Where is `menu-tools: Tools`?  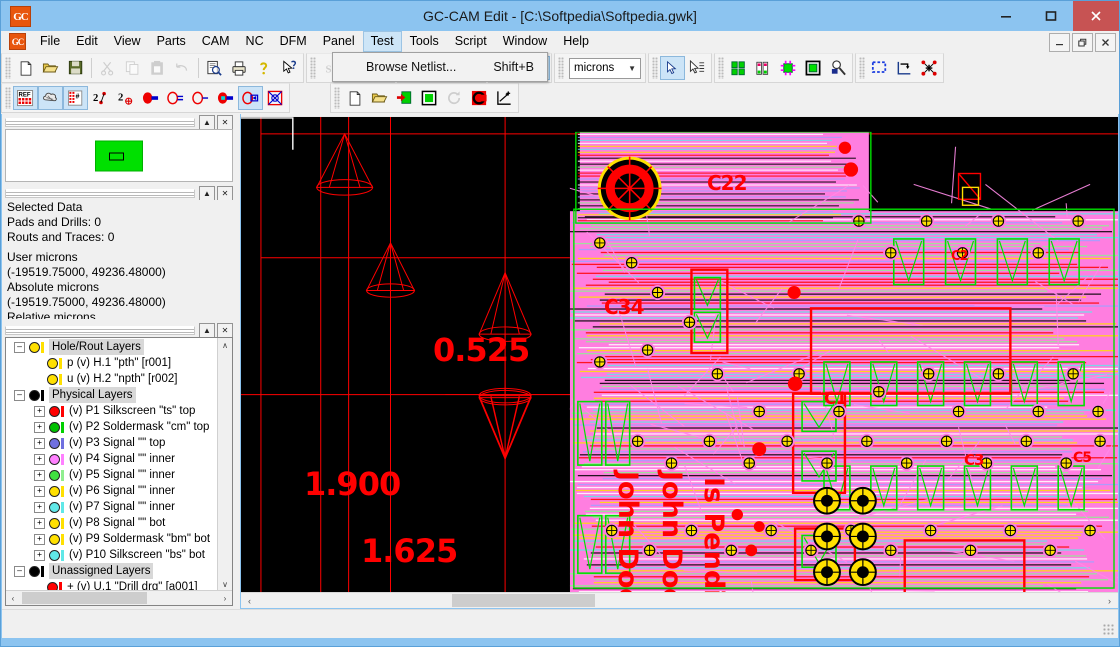 menu-tools: Tools is located at coordinates (424, 41).